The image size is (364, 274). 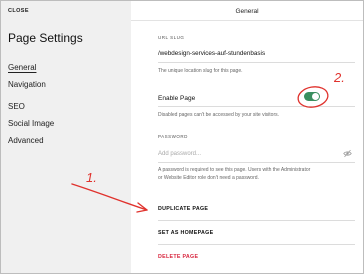 I want to click on enable-page-label: Enable Page, so click(x=177, y=98).